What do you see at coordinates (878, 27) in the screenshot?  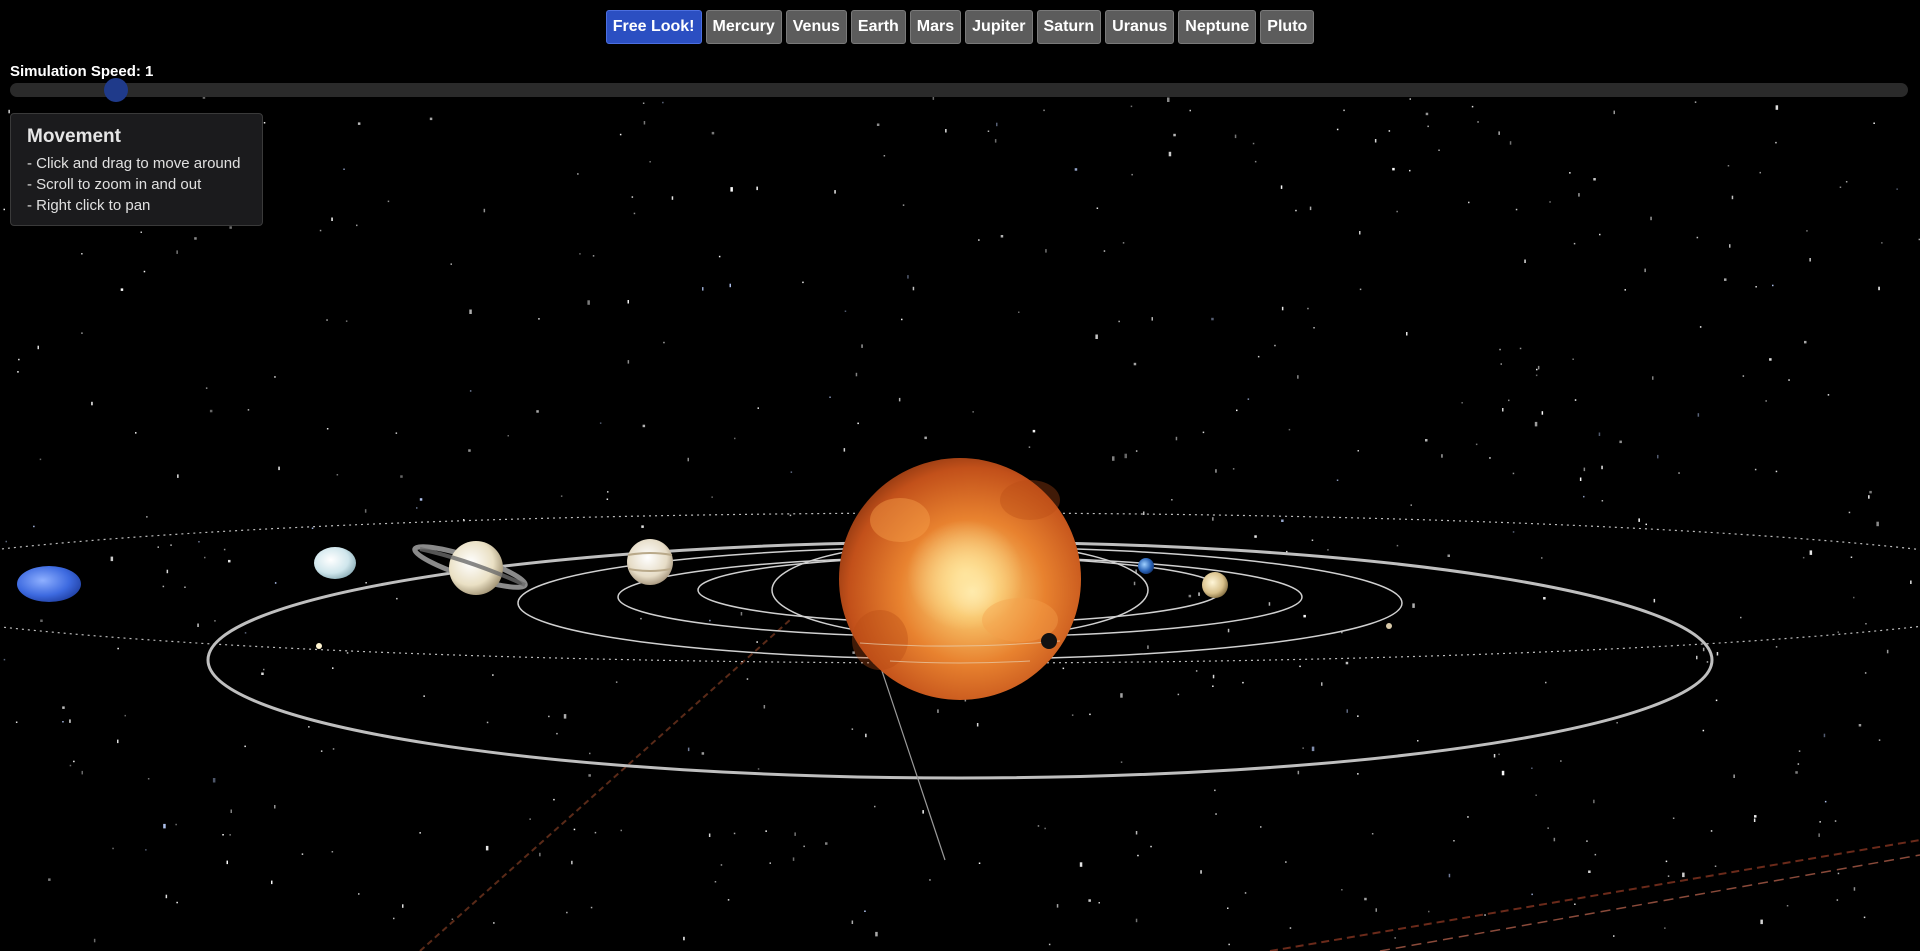 I see `earth-button: Earth` at bounding box center [878, 27].